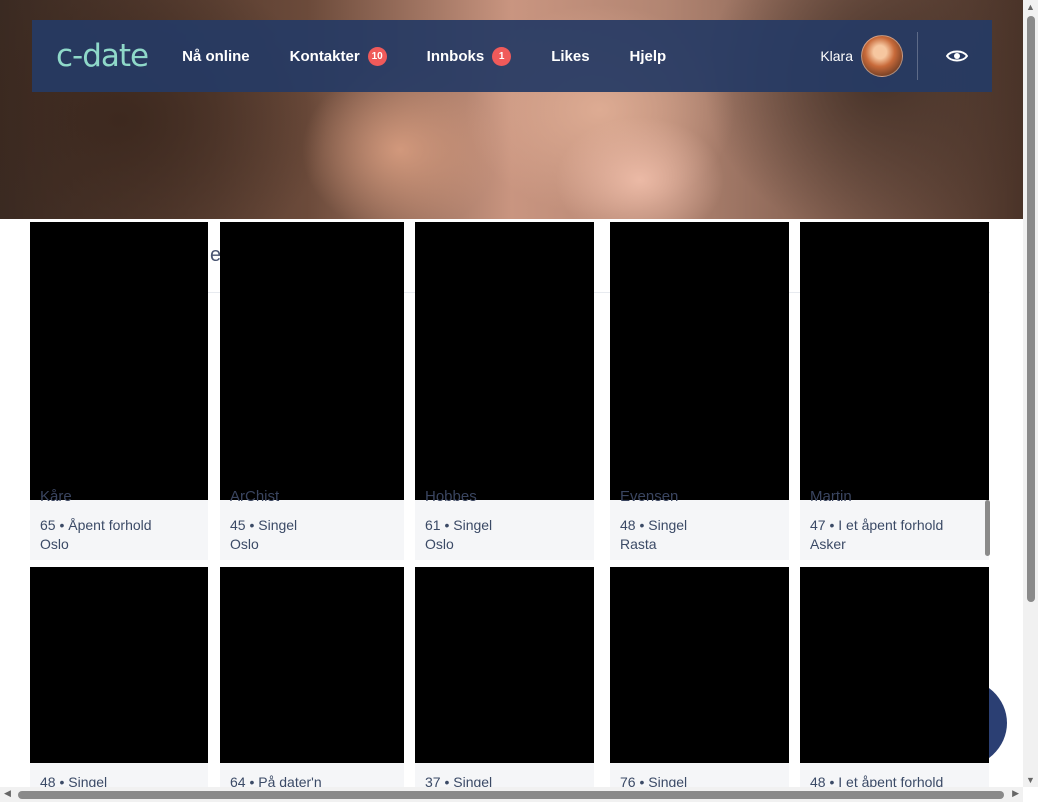  Describe the element at coordinates (654, 525) in the screenshot. I see `profile-info: 48 • Singel` at that location.